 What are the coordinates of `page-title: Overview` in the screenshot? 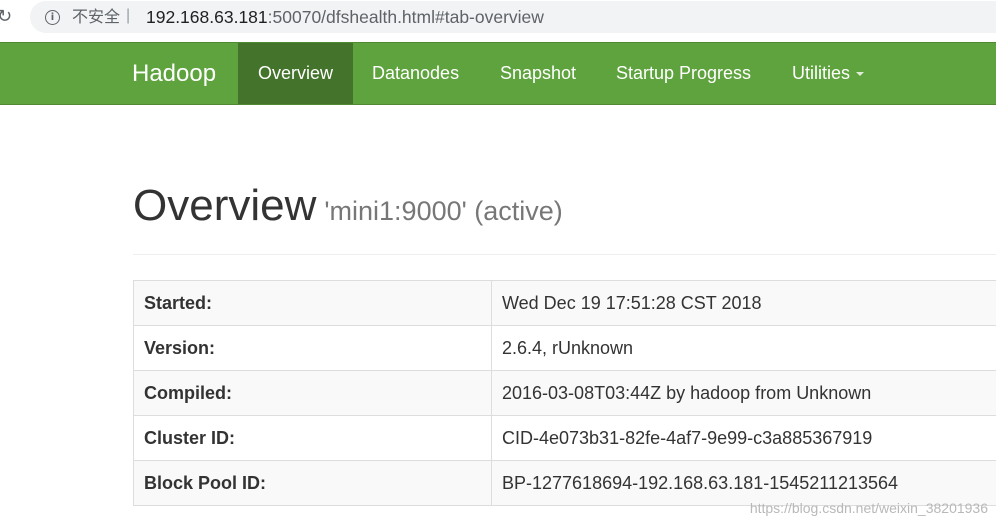 It's located at (225, 205).